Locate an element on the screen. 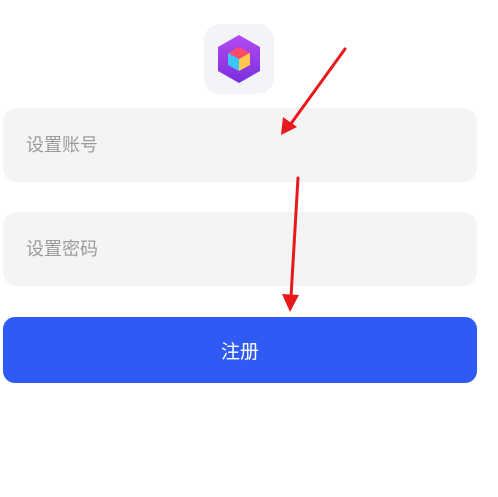  register-button: 注册 is located at coordinates (240, 350).